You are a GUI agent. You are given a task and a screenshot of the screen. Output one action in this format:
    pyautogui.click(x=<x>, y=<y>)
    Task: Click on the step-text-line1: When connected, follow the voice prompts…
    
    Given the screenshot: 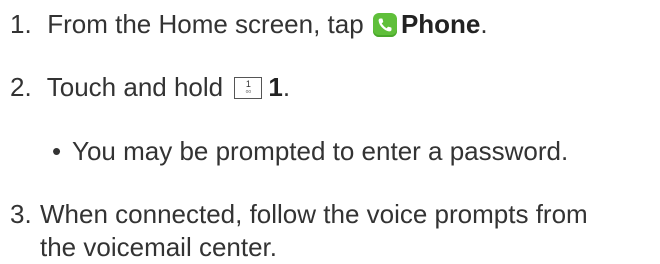 What is the action you would take?
    pyautogui.click(x=314, y=214)
    